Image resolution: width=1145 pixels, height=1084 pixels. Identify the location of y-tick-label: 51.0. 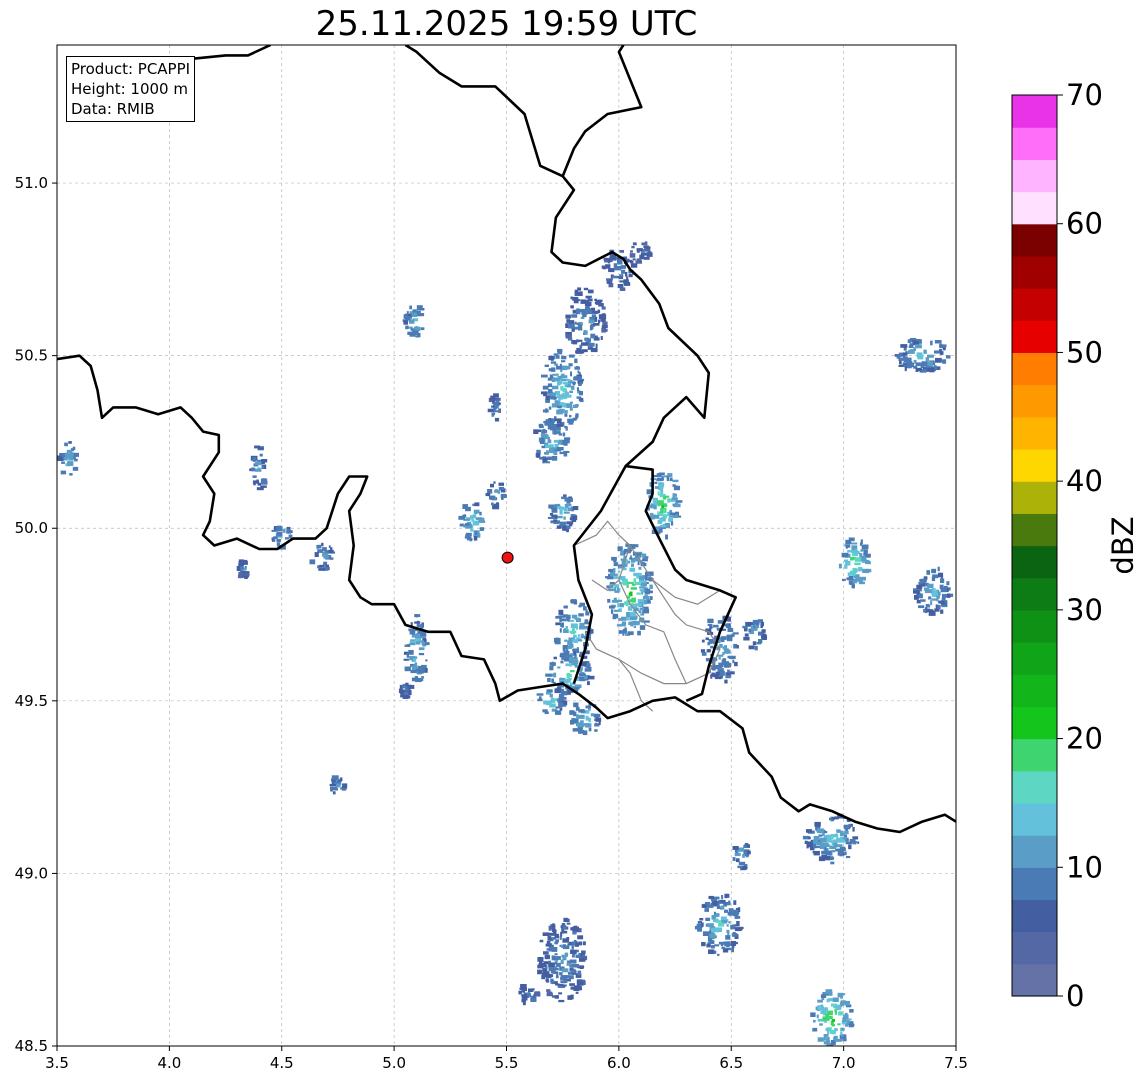
(31, 183).